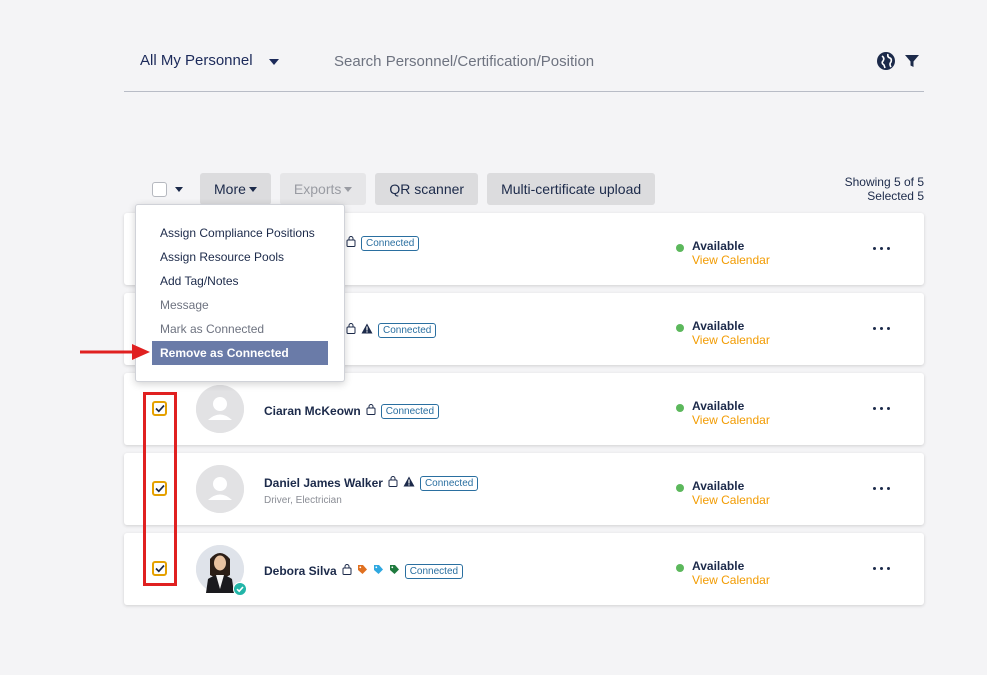 The height and width of the screenshot is (675, 987). What do you see at coordinates (594, 61) in the screenshot?
I see `search-input` at bounding box center [594, 61].